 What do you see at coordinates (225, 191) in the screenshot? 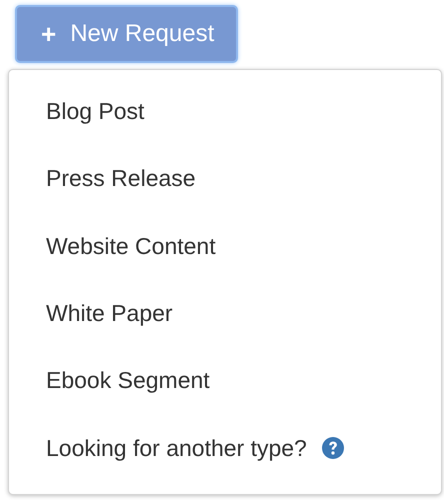
I see `menu-item: Press Release` at bounding box center [225, 191].